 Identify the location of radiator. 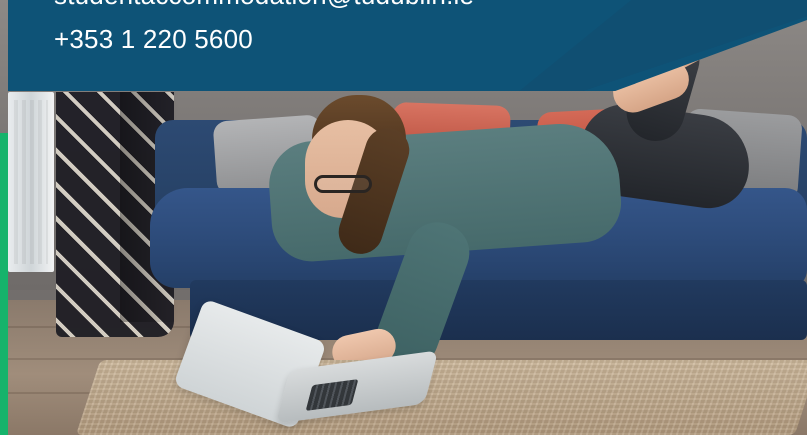
(31, 182).